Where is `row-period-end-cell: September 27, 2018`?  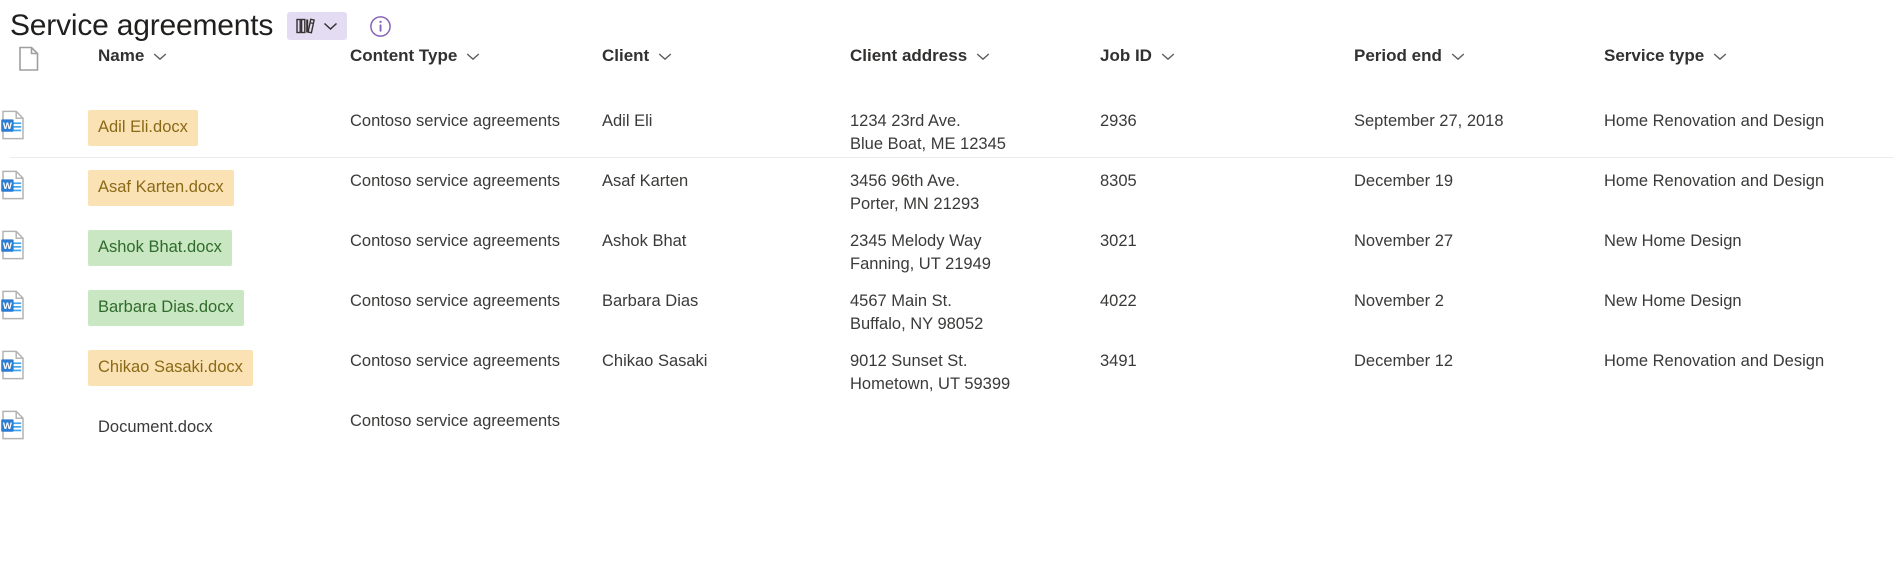
row-period-end-cell: September 27, 2018 is located at coordinates (1429, 121).